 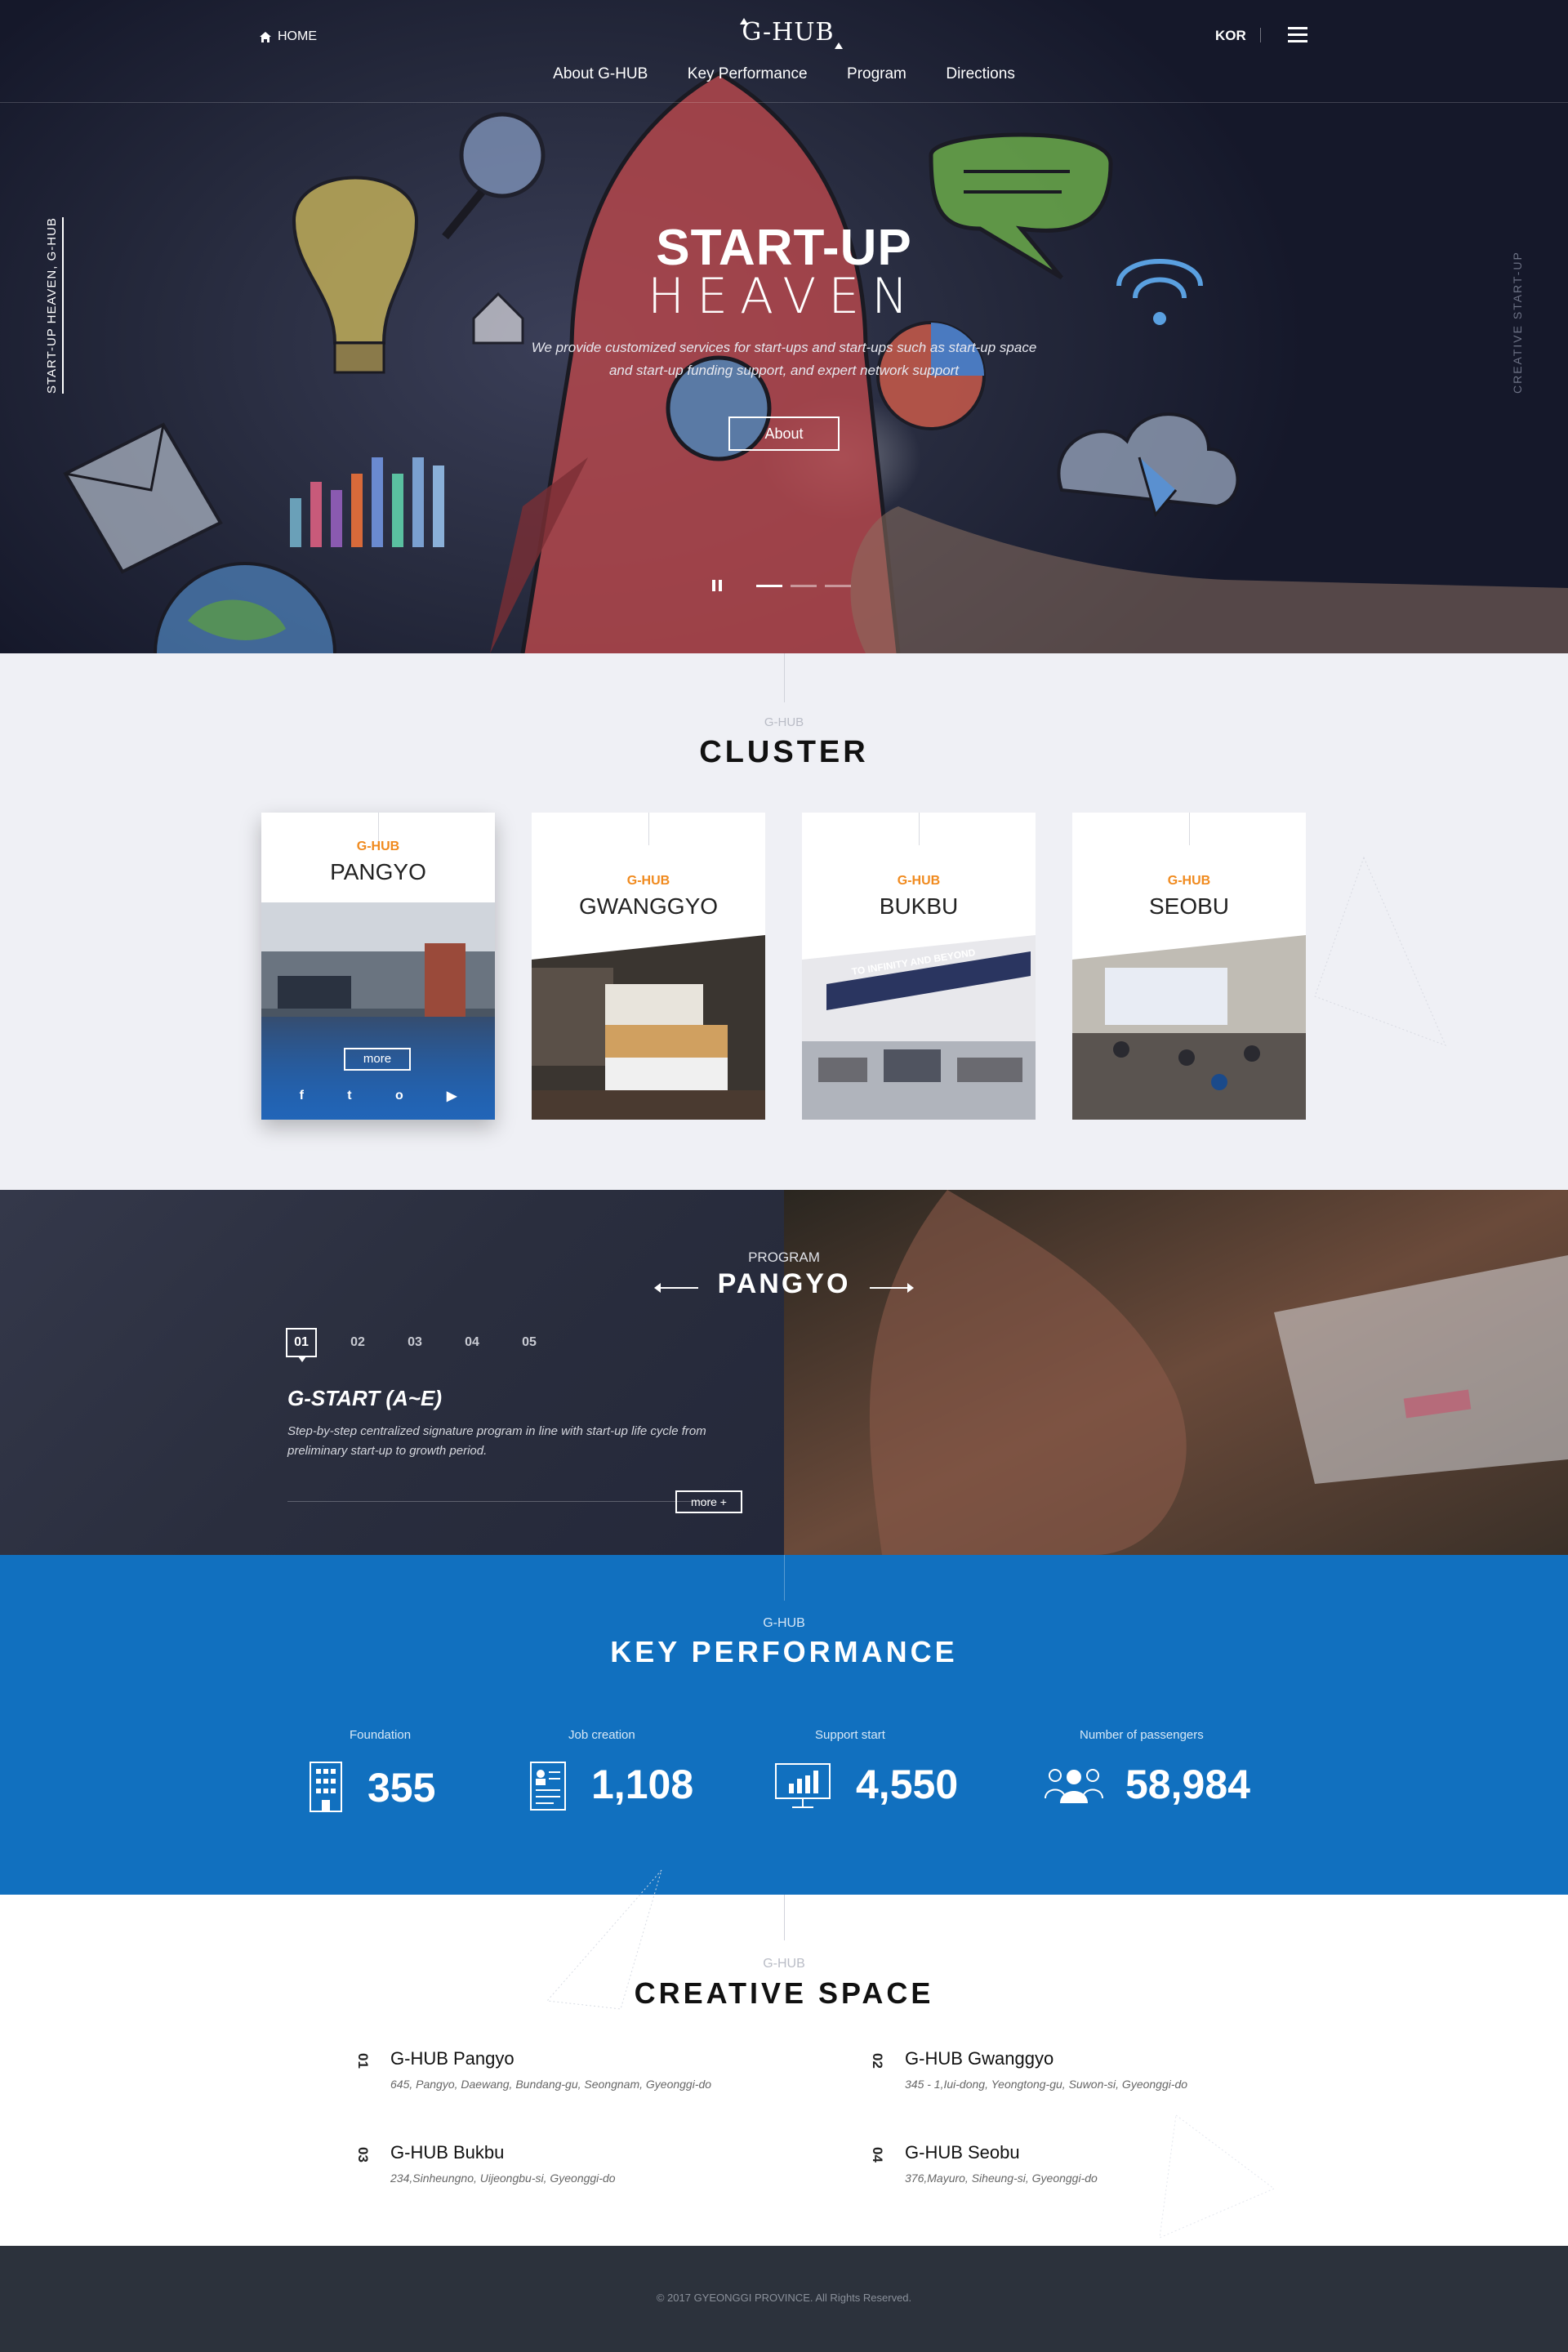 I want to click on card-title: GWANGGYO, so click(x=648, y=906).